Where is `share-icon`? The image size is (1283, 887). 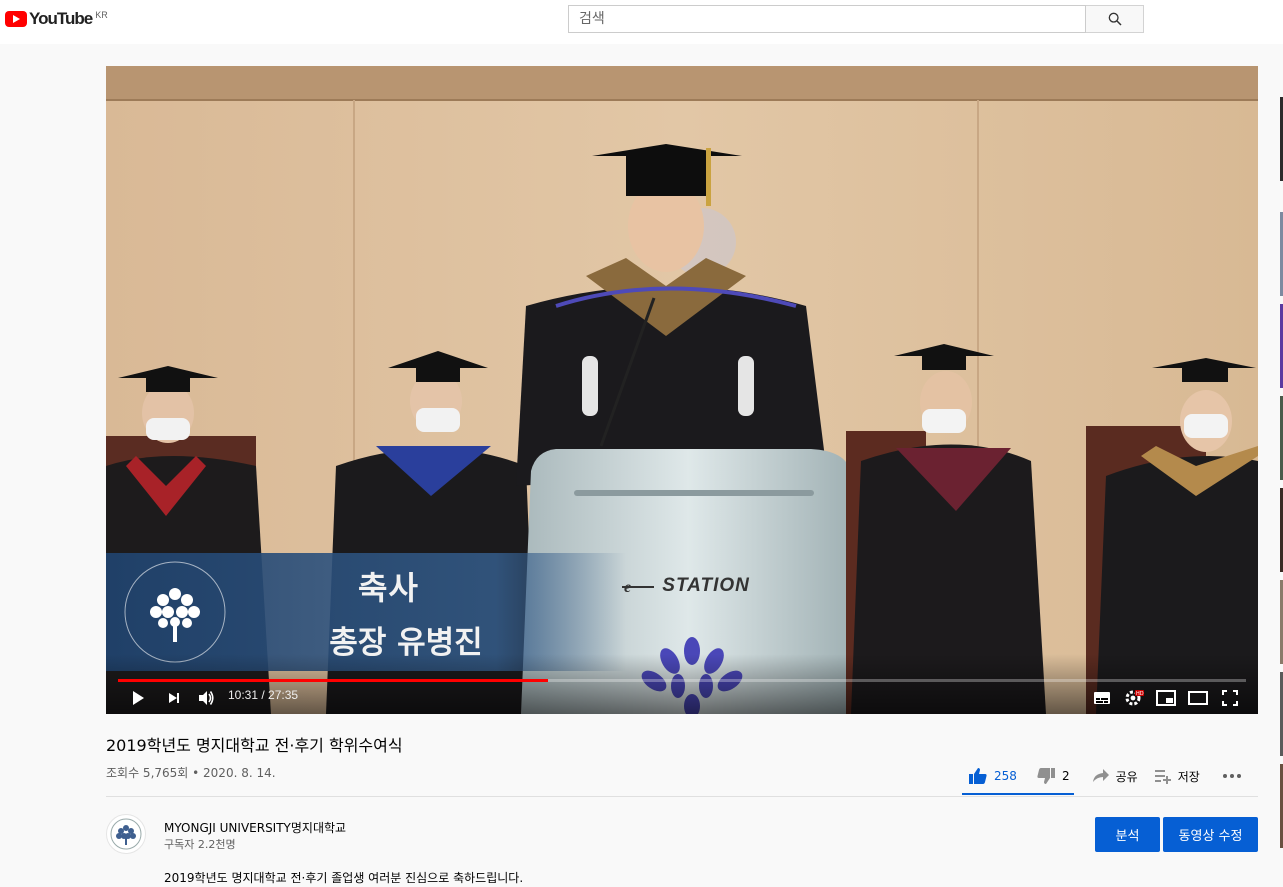
share-icon is located at coordinates (1100, 775).